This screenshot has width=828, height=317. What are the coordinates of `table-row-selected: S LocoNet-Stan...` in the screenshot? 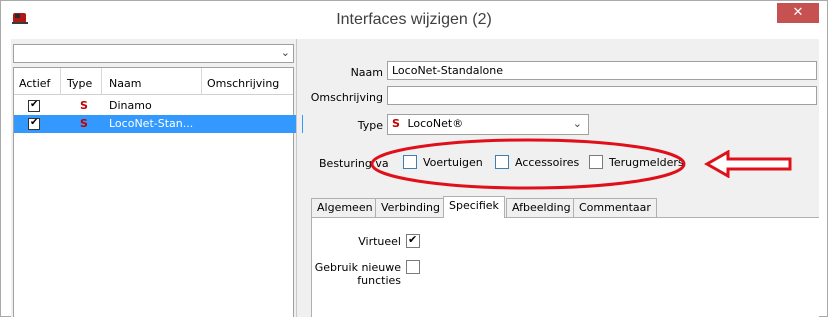 It's located at (158, 124).